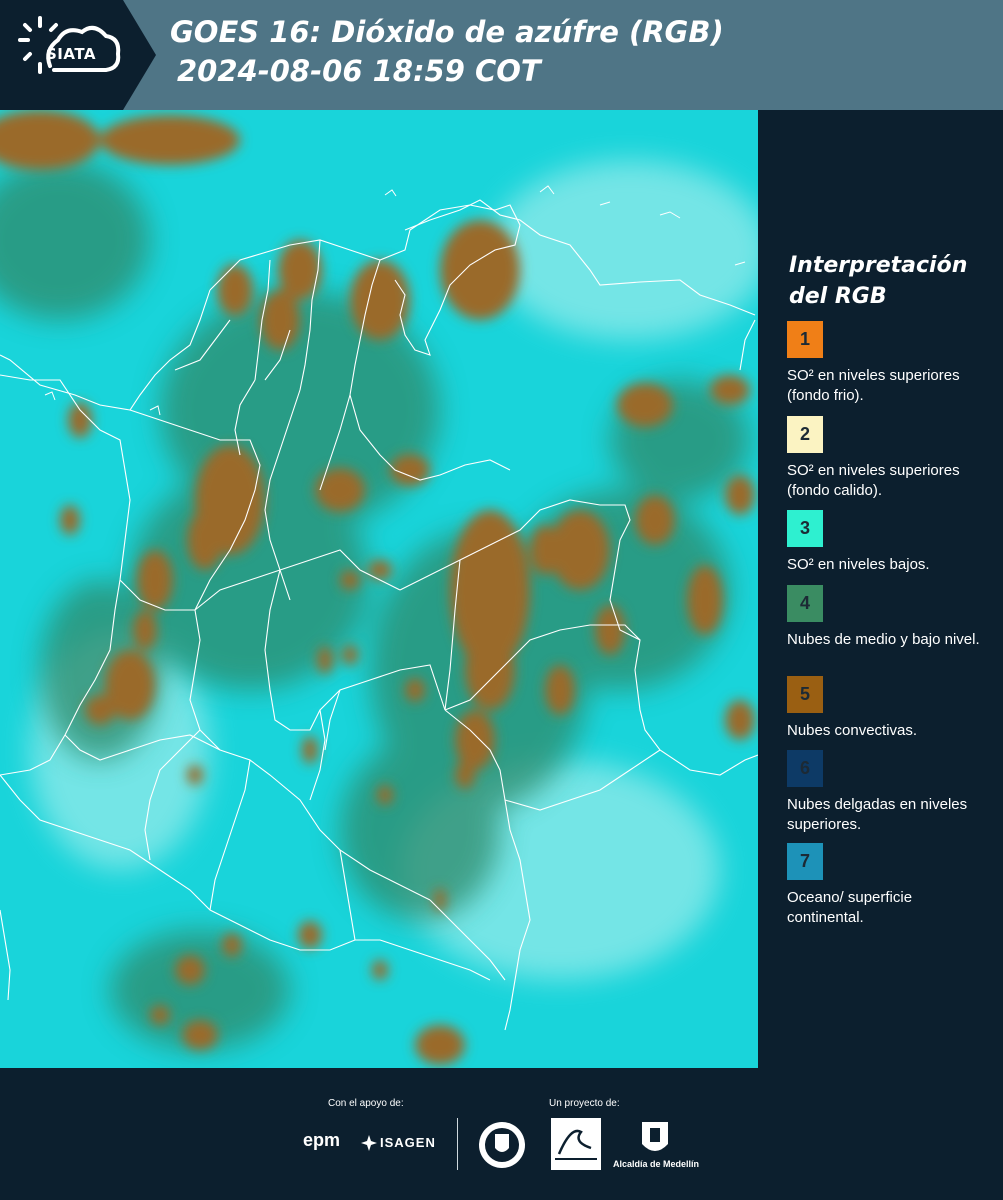  Describe the element at coordinates (369, 1143) in the screenshot. I see `isagen-star-icon` at that location.